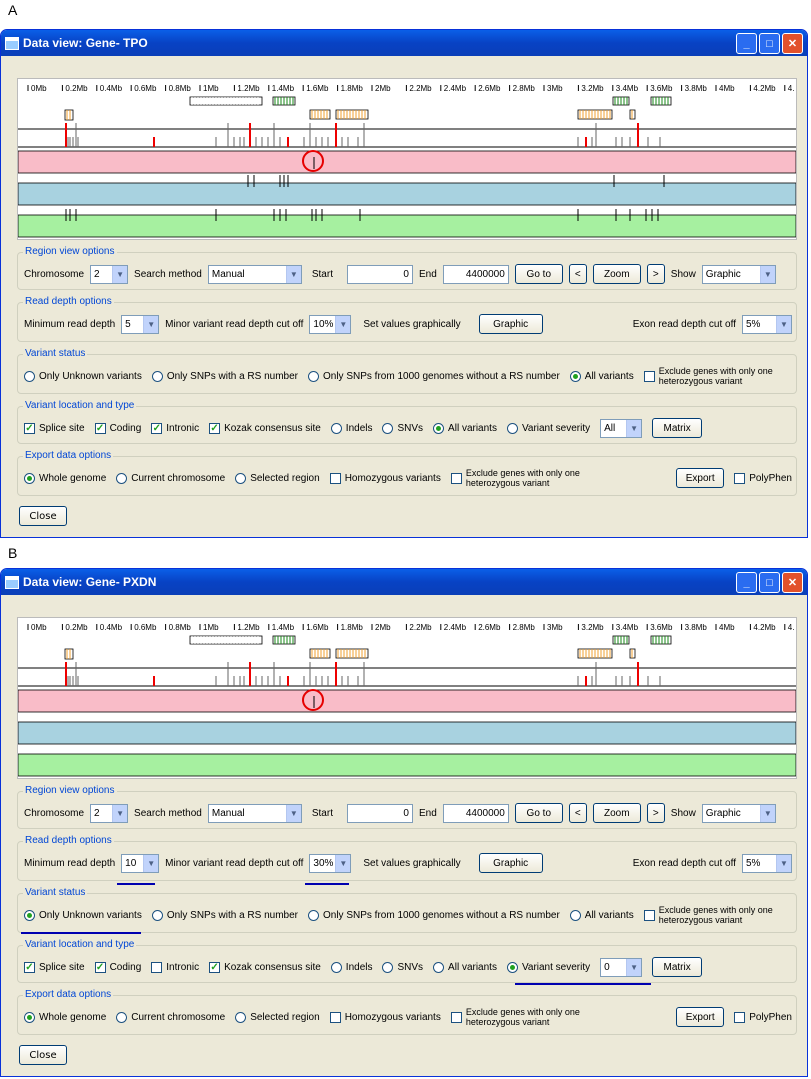  What do you see at coordinates (83, 915) in the screenshot?
I see `only-unknown-radio: Only Unknown variants` at bounding box center [83, 915].